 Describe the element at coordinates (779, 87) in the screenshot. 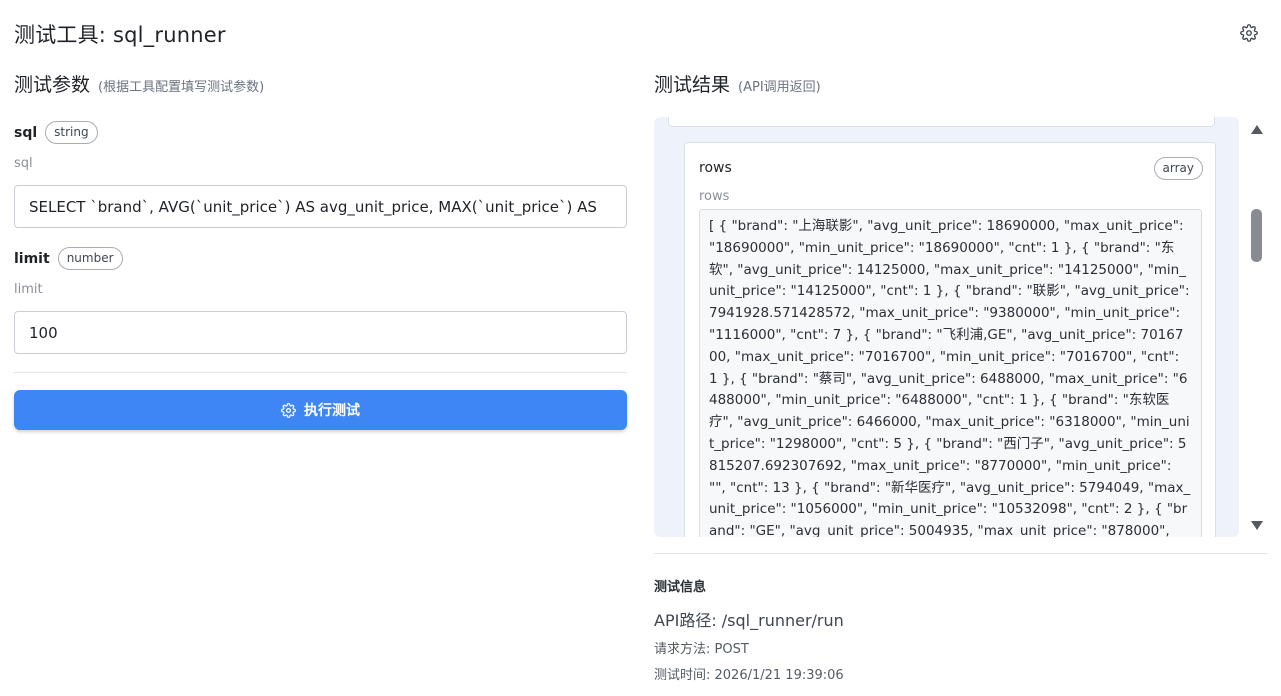

I see `results-subtitle: (API调用返回)` at that location.